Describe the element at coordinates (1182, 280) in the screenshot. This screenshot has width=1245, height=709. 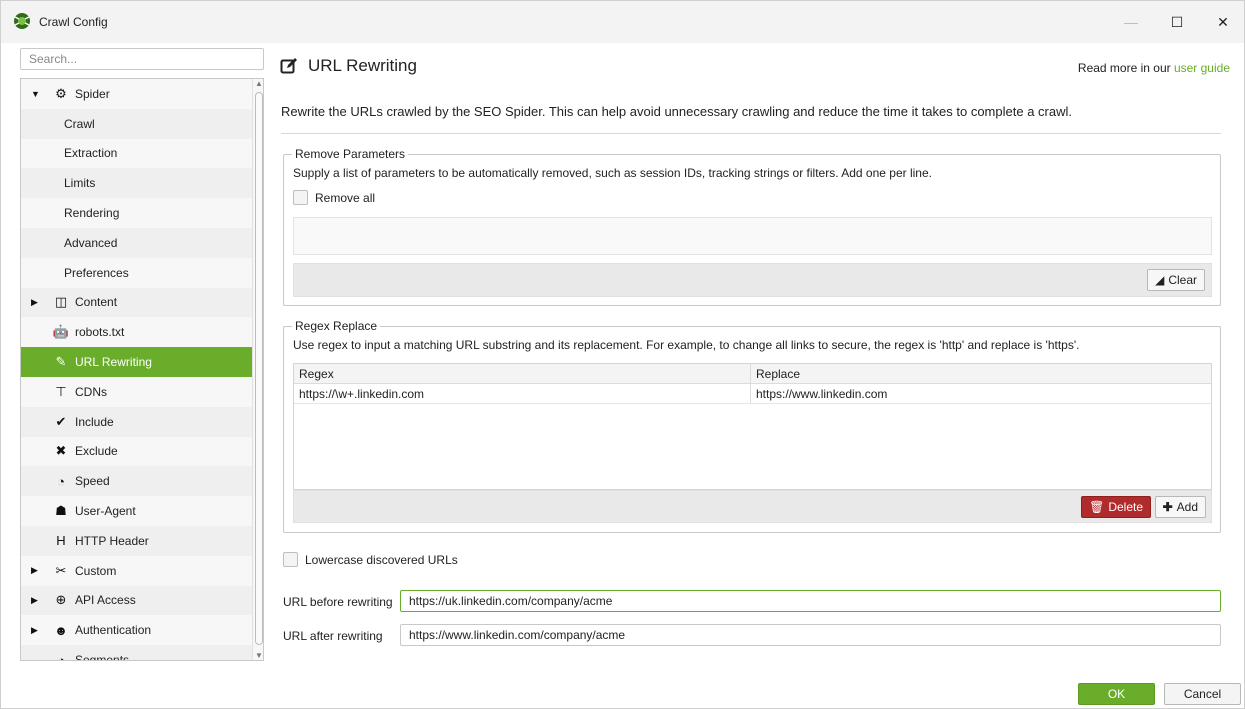
I see `clear-label: Clear` at that location.